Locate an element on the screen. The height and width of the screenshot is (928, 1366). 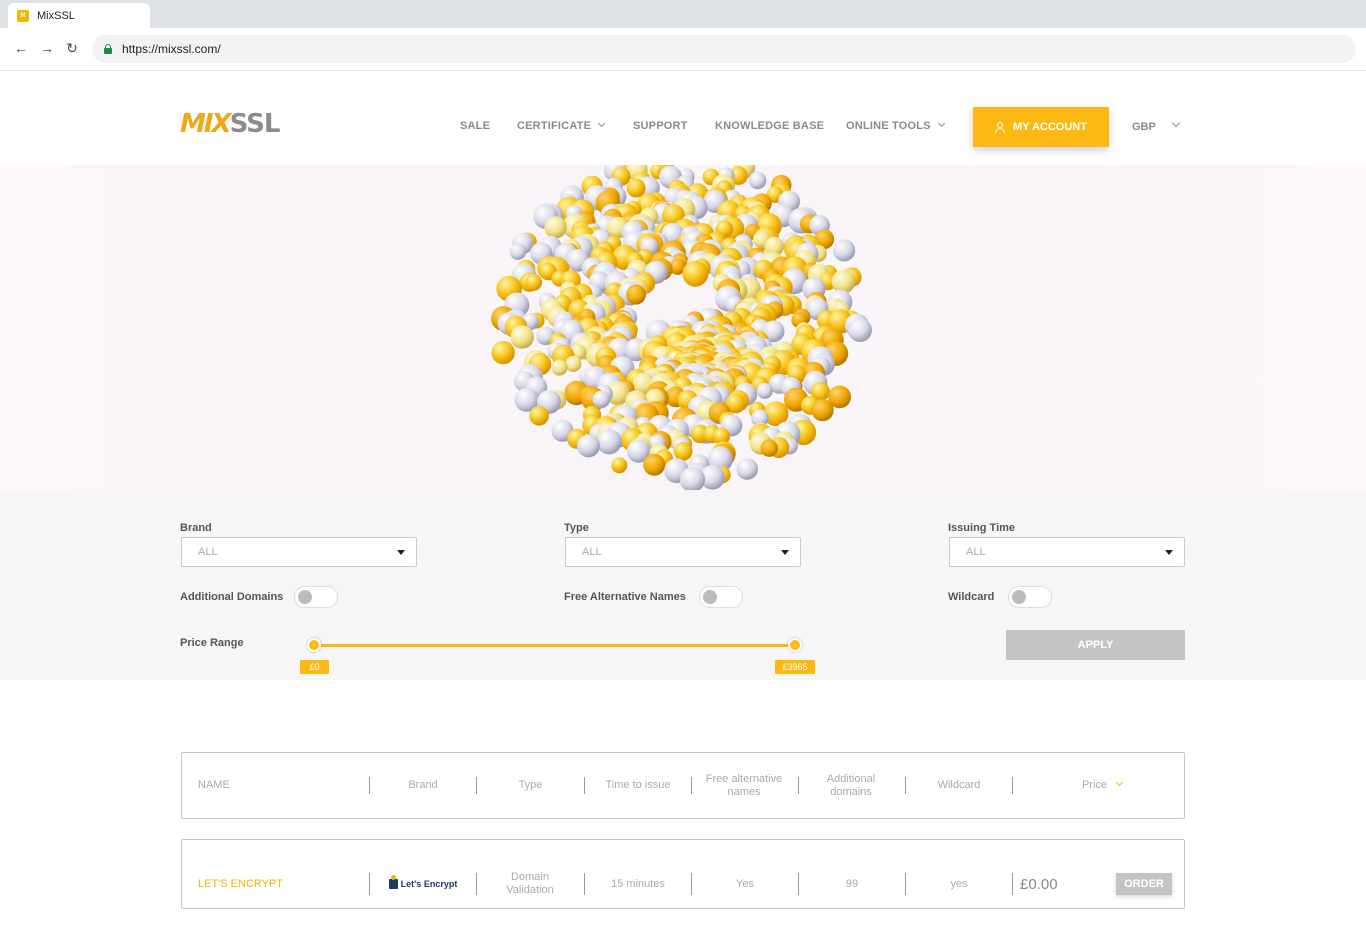
column-name: NAME is located at coordinates (283, 785).